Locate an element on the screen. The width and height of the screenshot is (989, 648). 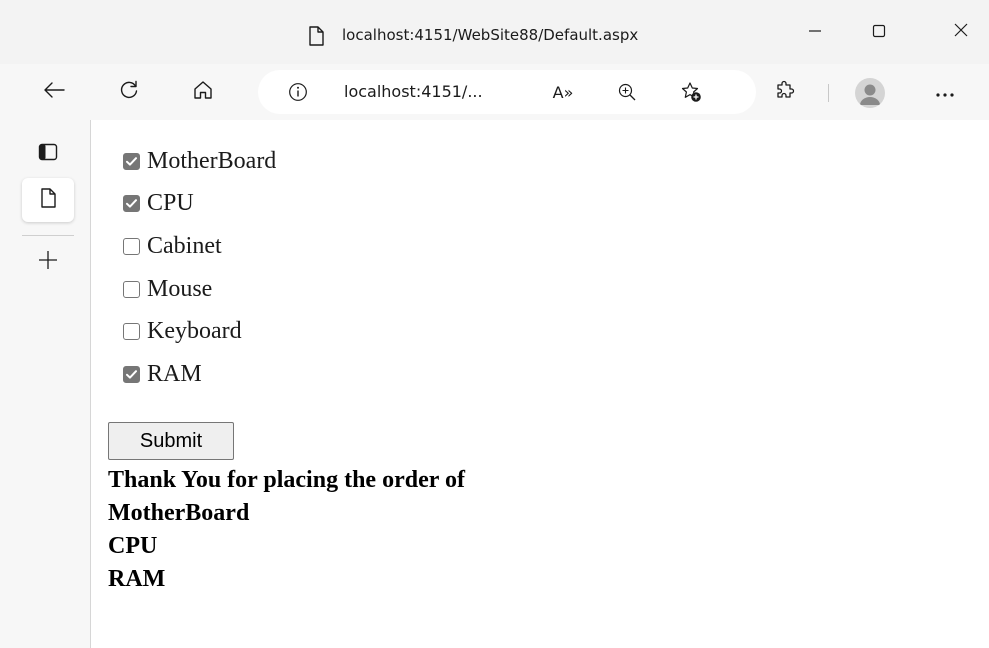
back-arrow-icon is located at coordinates (54, 92).